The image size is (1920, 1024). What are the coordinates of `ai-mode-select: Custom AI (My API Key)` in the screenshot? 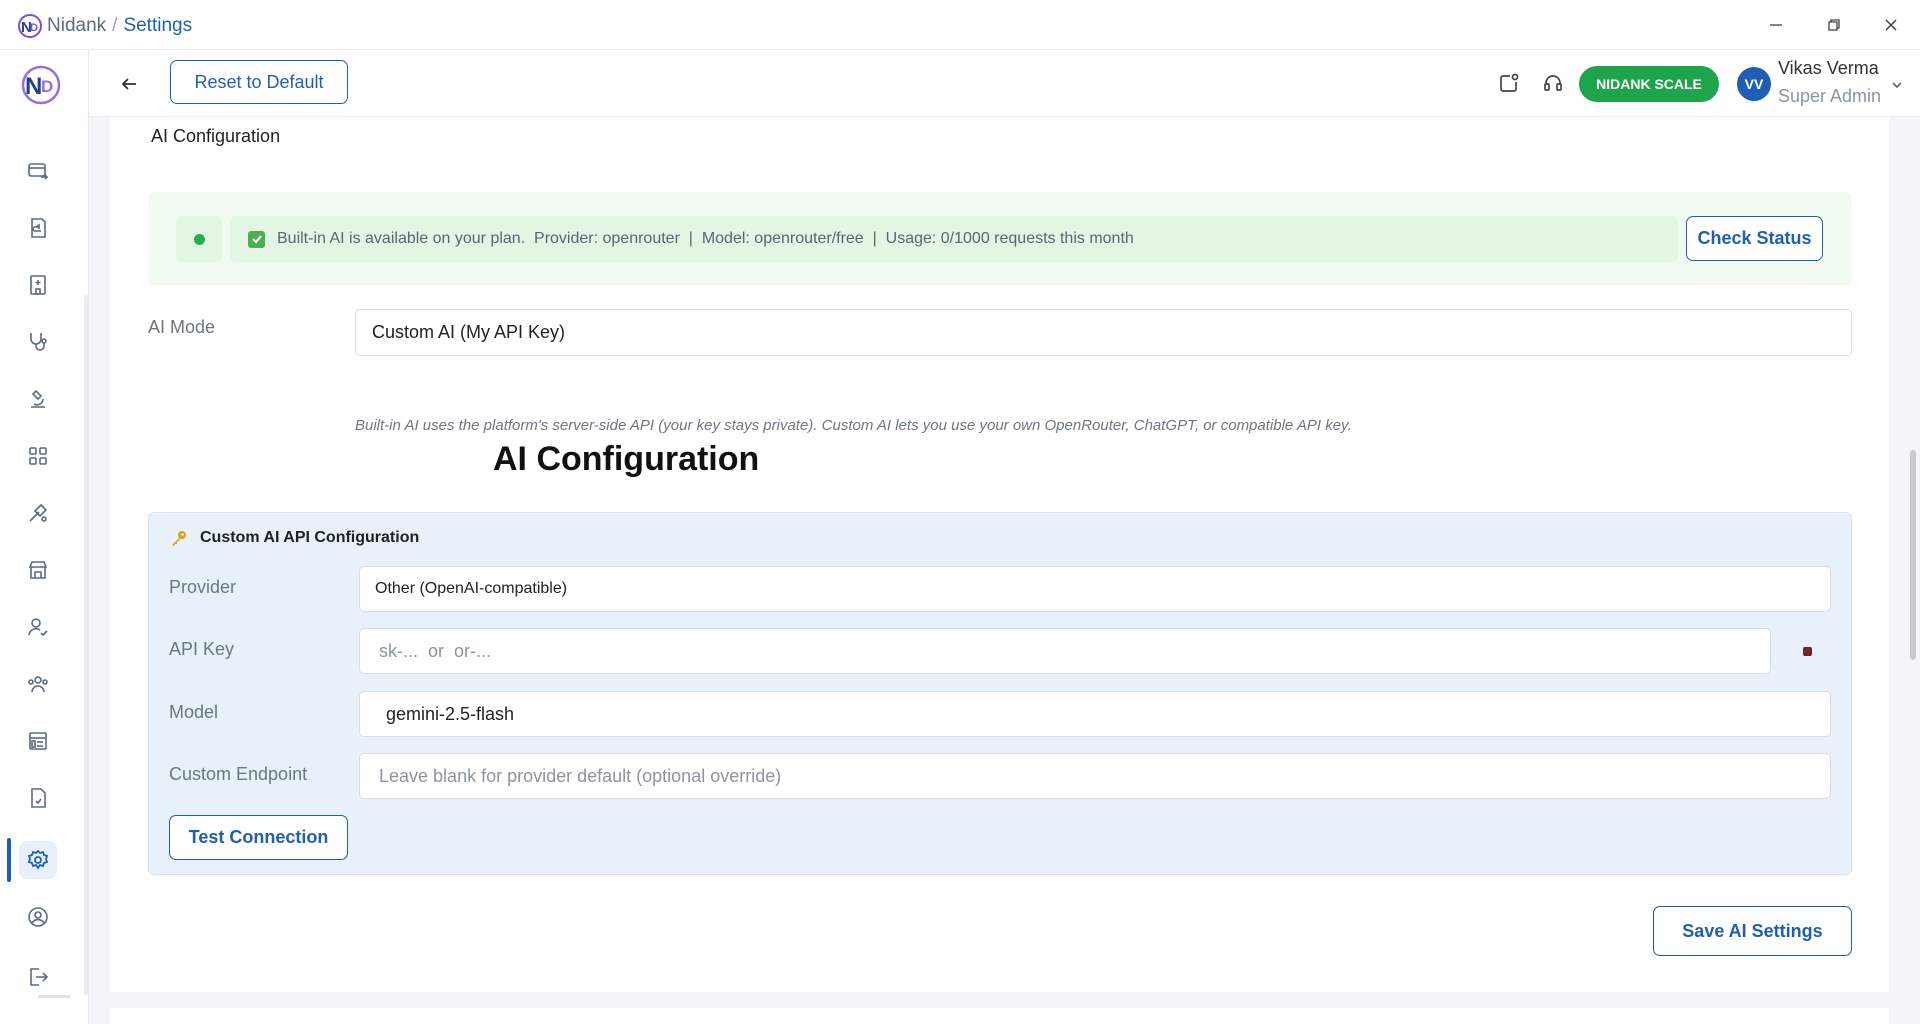 It's located at (1103, 332).